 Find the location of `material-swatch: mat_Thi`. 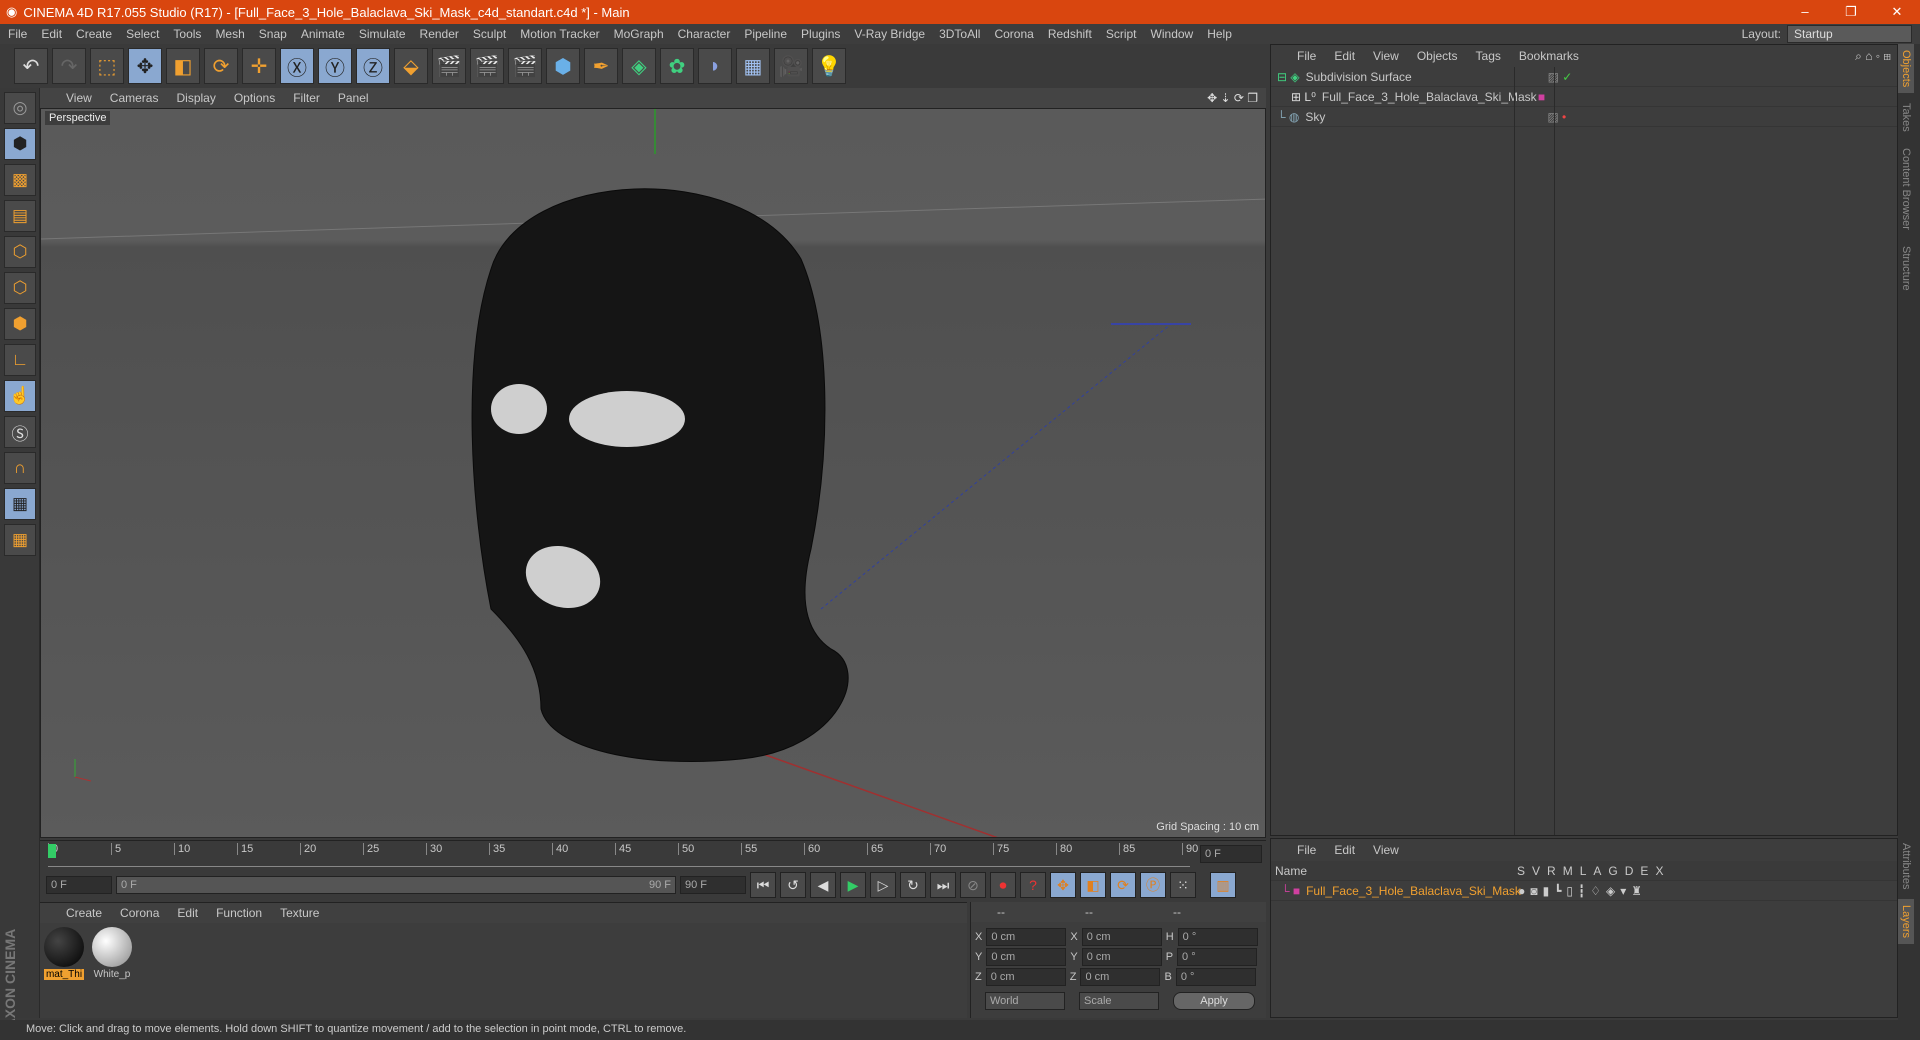

material-swatch: mat_Thi is located at coordinates (64, 953).